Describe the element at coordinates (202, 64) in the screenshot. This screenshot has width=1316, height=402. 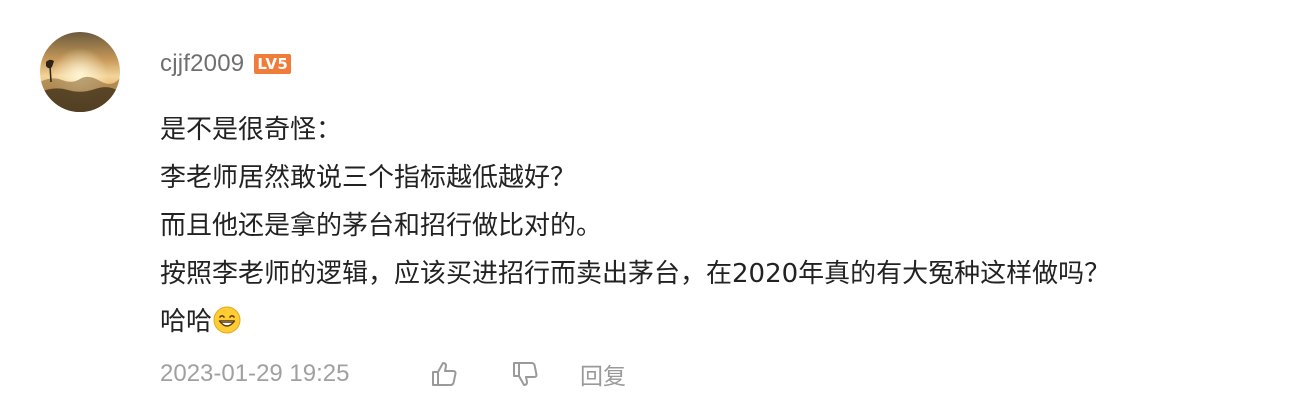
I see `username: cjjf2009` at that location.